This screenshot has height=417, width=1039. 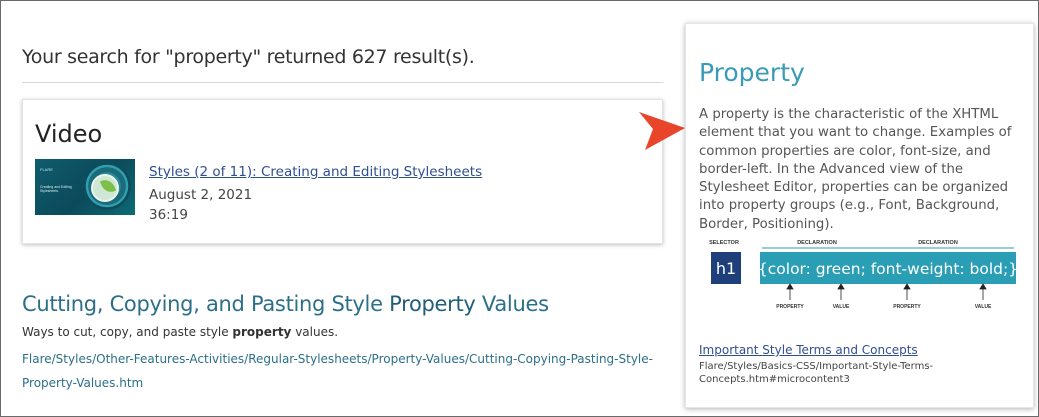 I want to click on result-desc-text: Ways to cut, copy, and paste style, so click(x=127, y=332).